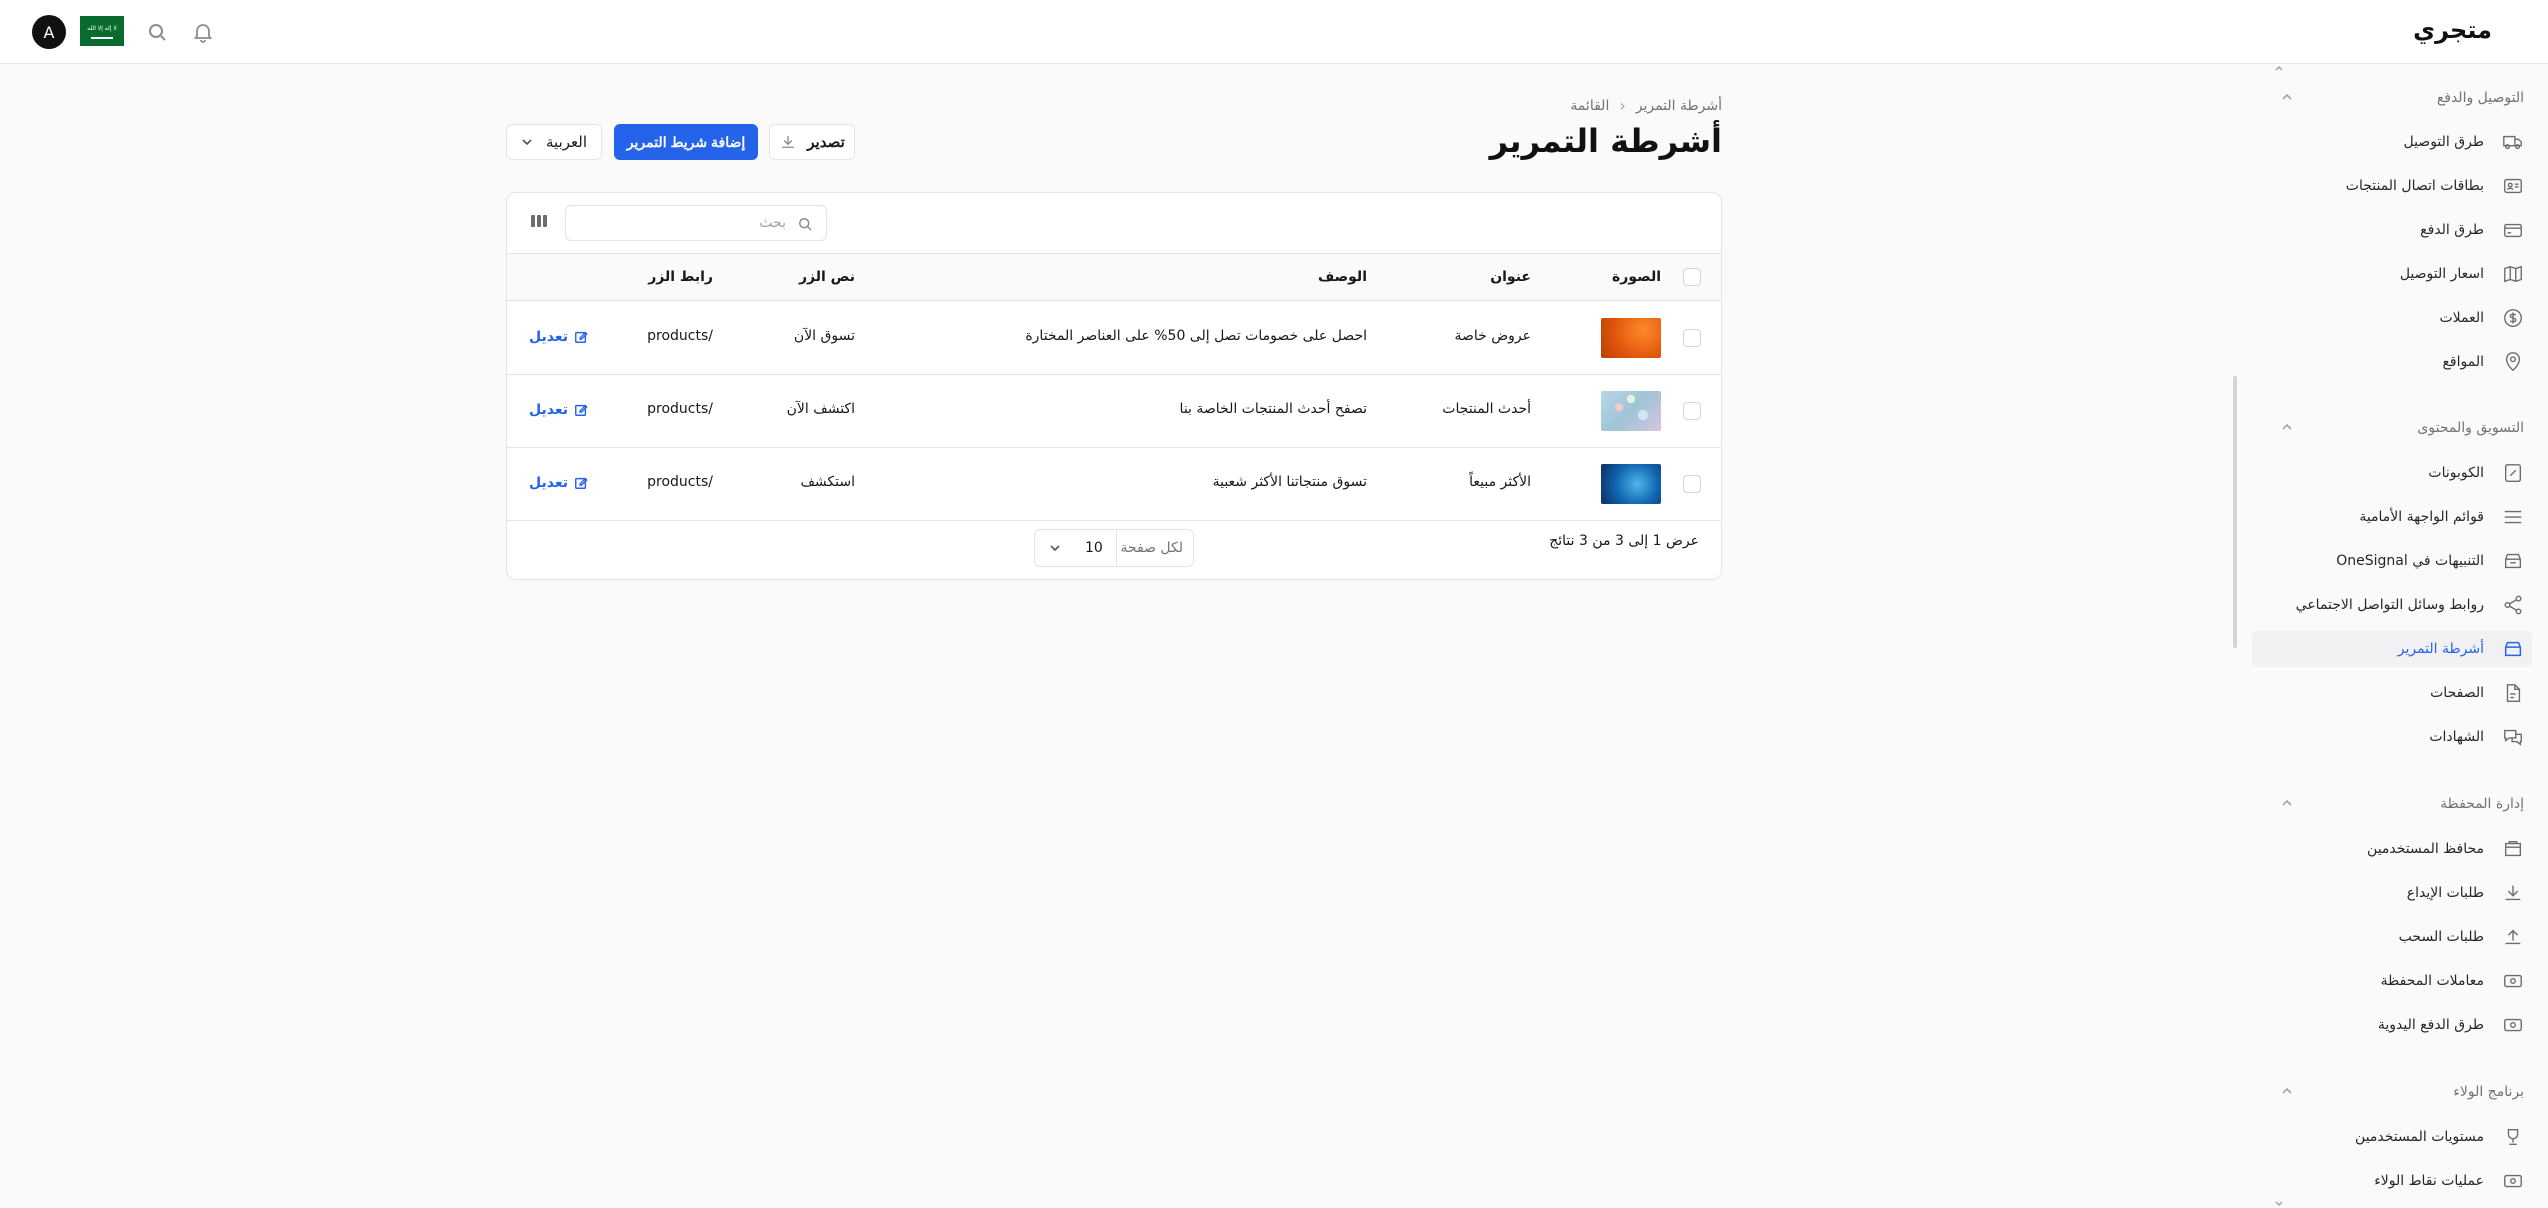  I want to click on sidebar-item-manual-payment-methods: طرق الدفع اليدوية, so click(2392, 1025).